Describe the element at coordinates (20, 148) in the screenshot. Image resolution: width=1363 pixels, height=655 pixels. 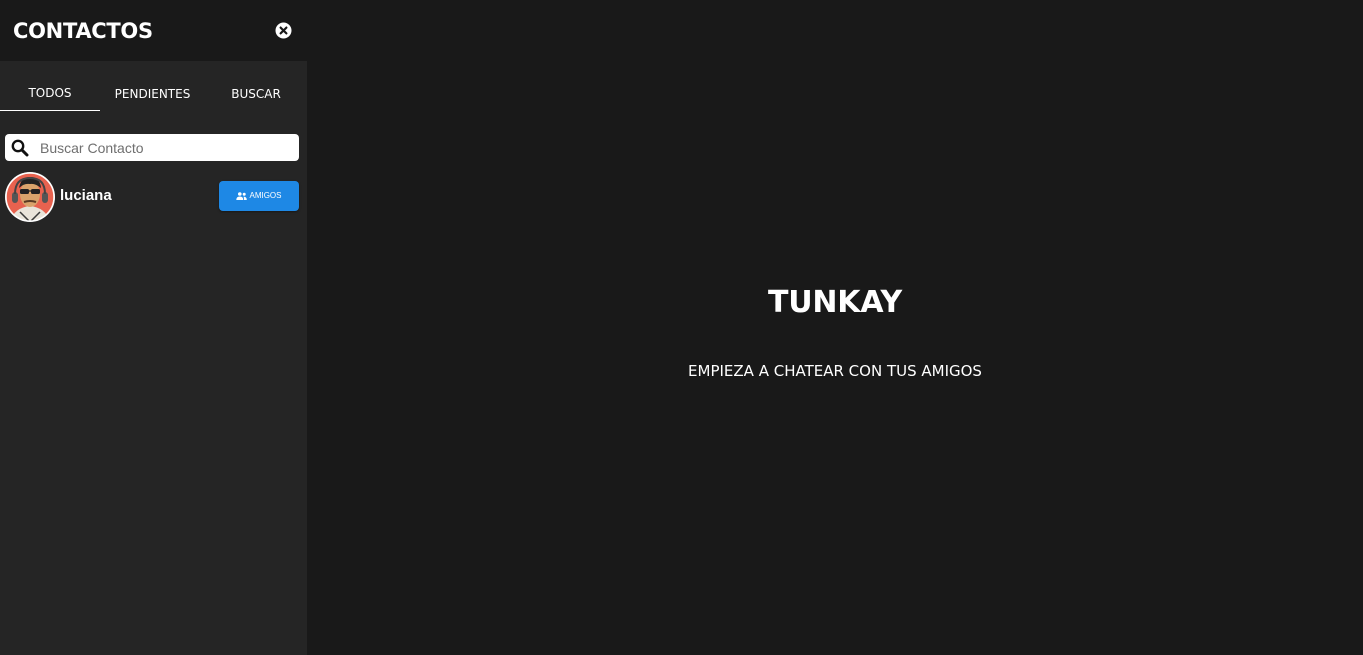
I see `search-icon` at that location.